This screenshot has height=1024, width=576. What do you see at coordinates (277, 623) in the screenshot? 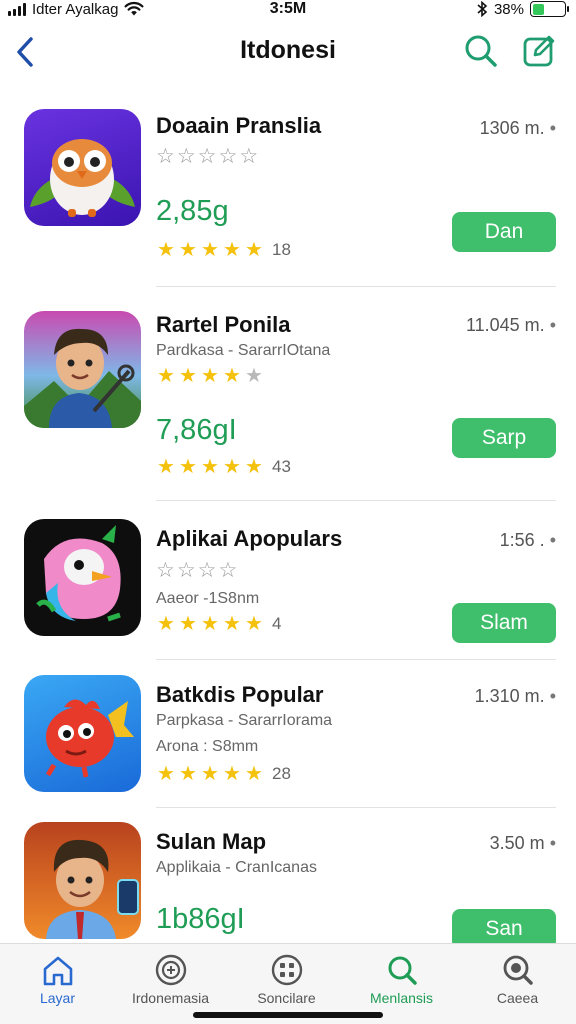
I see `rating-count: 4` at bounding box center [277, 623].